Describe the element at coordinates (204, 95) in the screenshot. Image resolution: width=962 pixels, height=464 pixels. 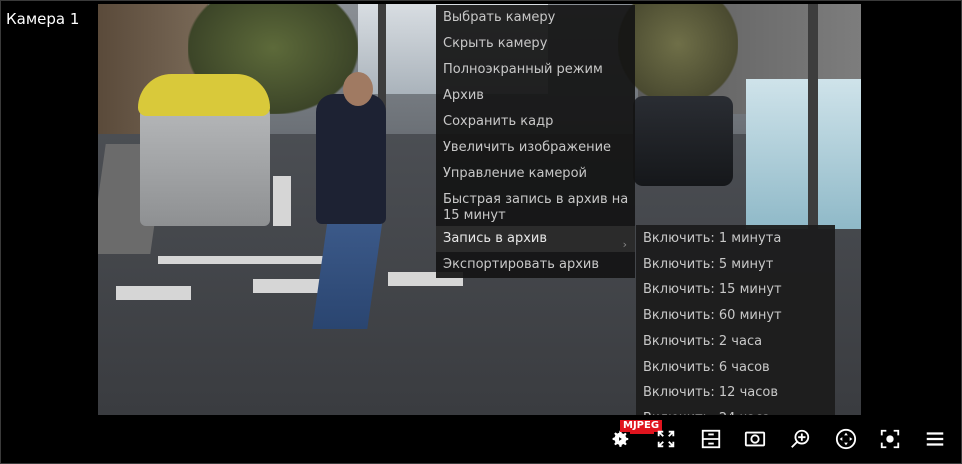
I see `trash-container-lid` at that location.